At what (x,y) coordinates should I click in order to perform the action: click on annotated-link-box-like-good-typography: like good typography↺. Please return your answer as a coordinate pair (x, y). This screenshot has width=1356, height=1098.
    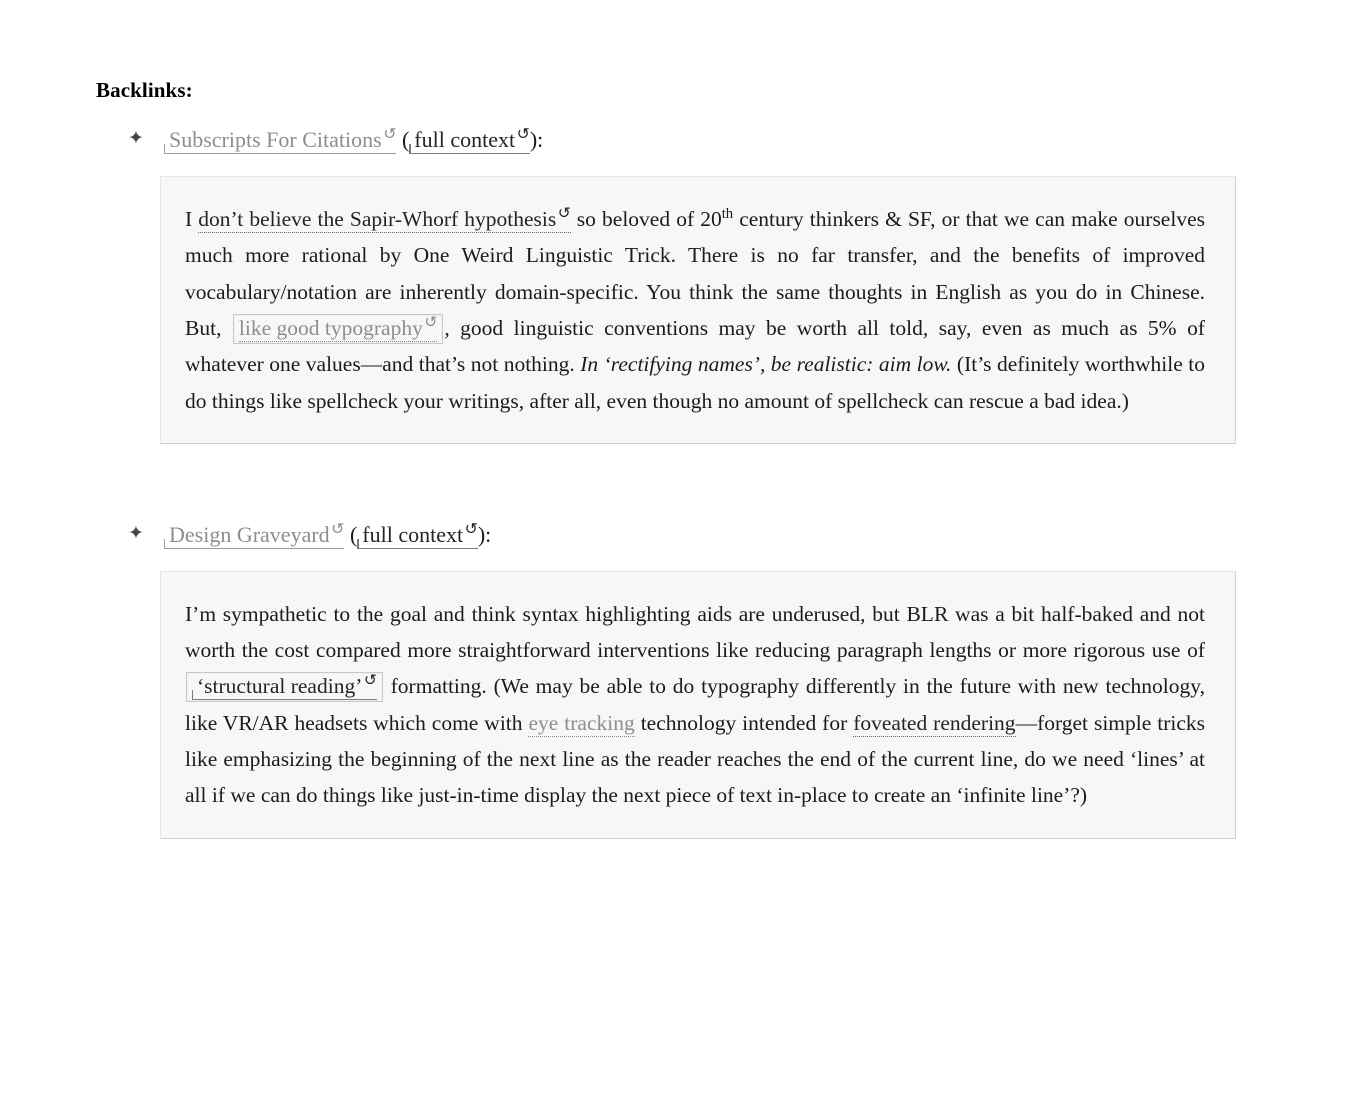
    Looking at the image, I should click on (338, 328).